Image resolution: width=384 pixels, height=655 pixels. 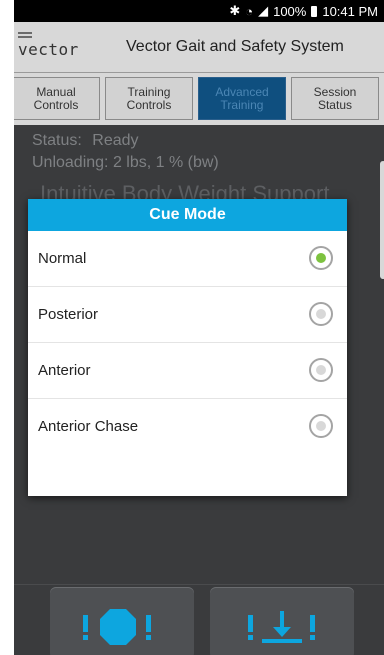 I want to click on unload-arrow-icon, so click(x=281, y=627).